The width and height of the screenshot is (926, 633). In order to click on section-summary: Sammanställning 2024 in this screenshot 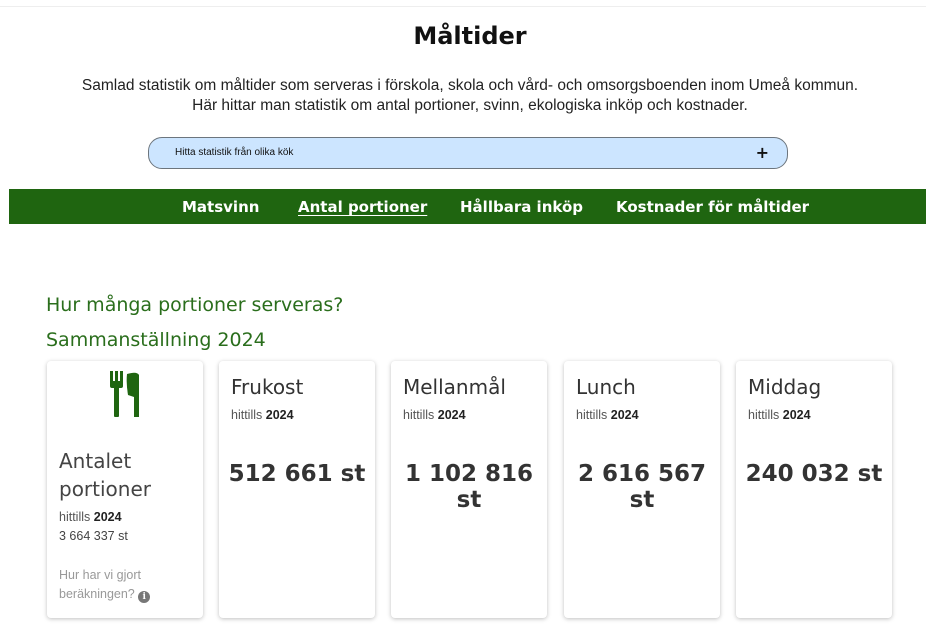, I will do `click(156, 340)`.